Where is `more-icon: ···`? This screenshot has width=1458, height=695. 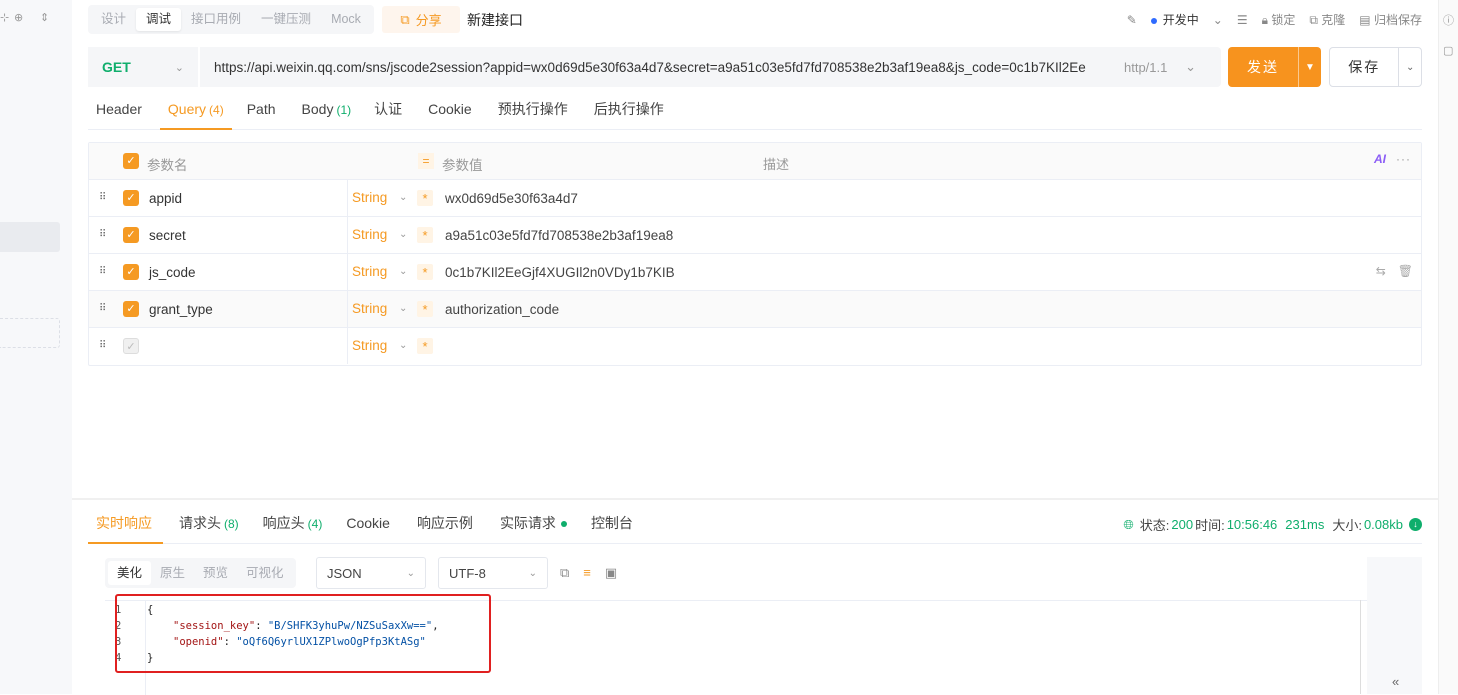
more-icon: ··· is located at coordinates (1403, 159).